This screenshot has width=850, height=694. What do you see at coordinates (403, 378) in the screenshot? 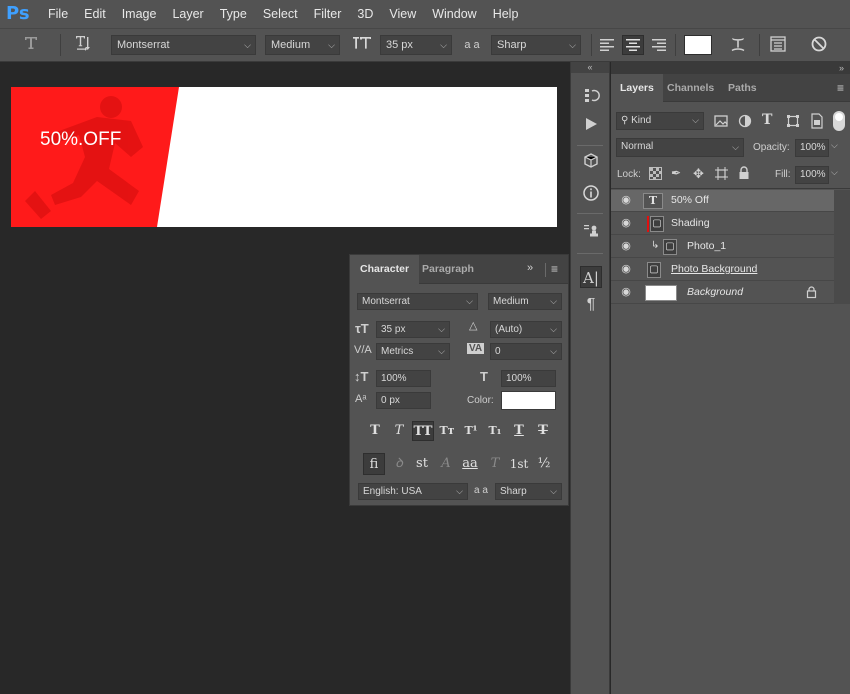
I see `vertical-scale-input: 100%` at bounding box center [403, 378].